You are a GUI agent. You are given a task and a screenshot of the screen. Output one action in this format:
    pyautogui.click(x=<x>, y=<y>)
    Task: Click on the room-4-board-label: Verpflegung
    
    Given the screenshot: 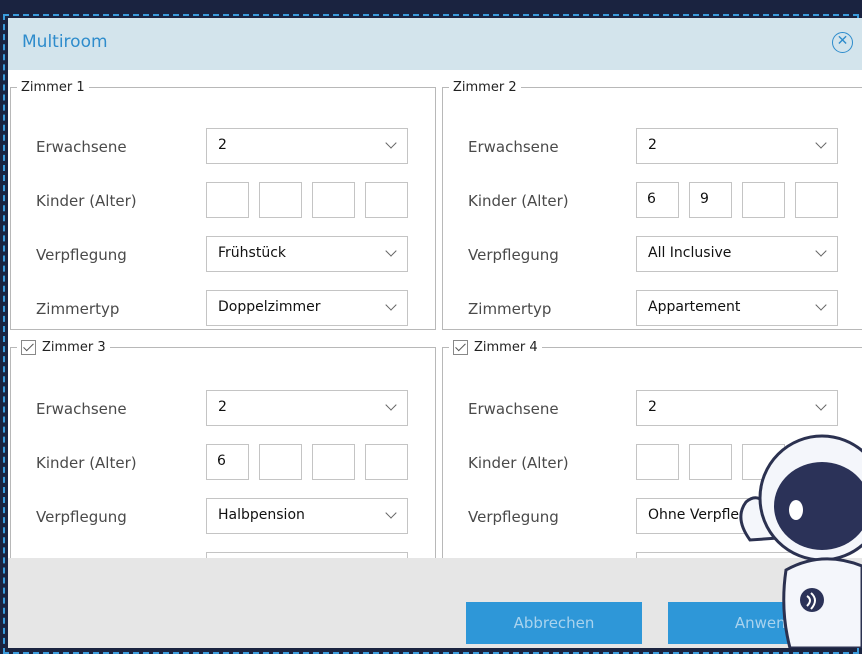 What is the action you would take?
    pyautogui.click(x=513, y=517)
    